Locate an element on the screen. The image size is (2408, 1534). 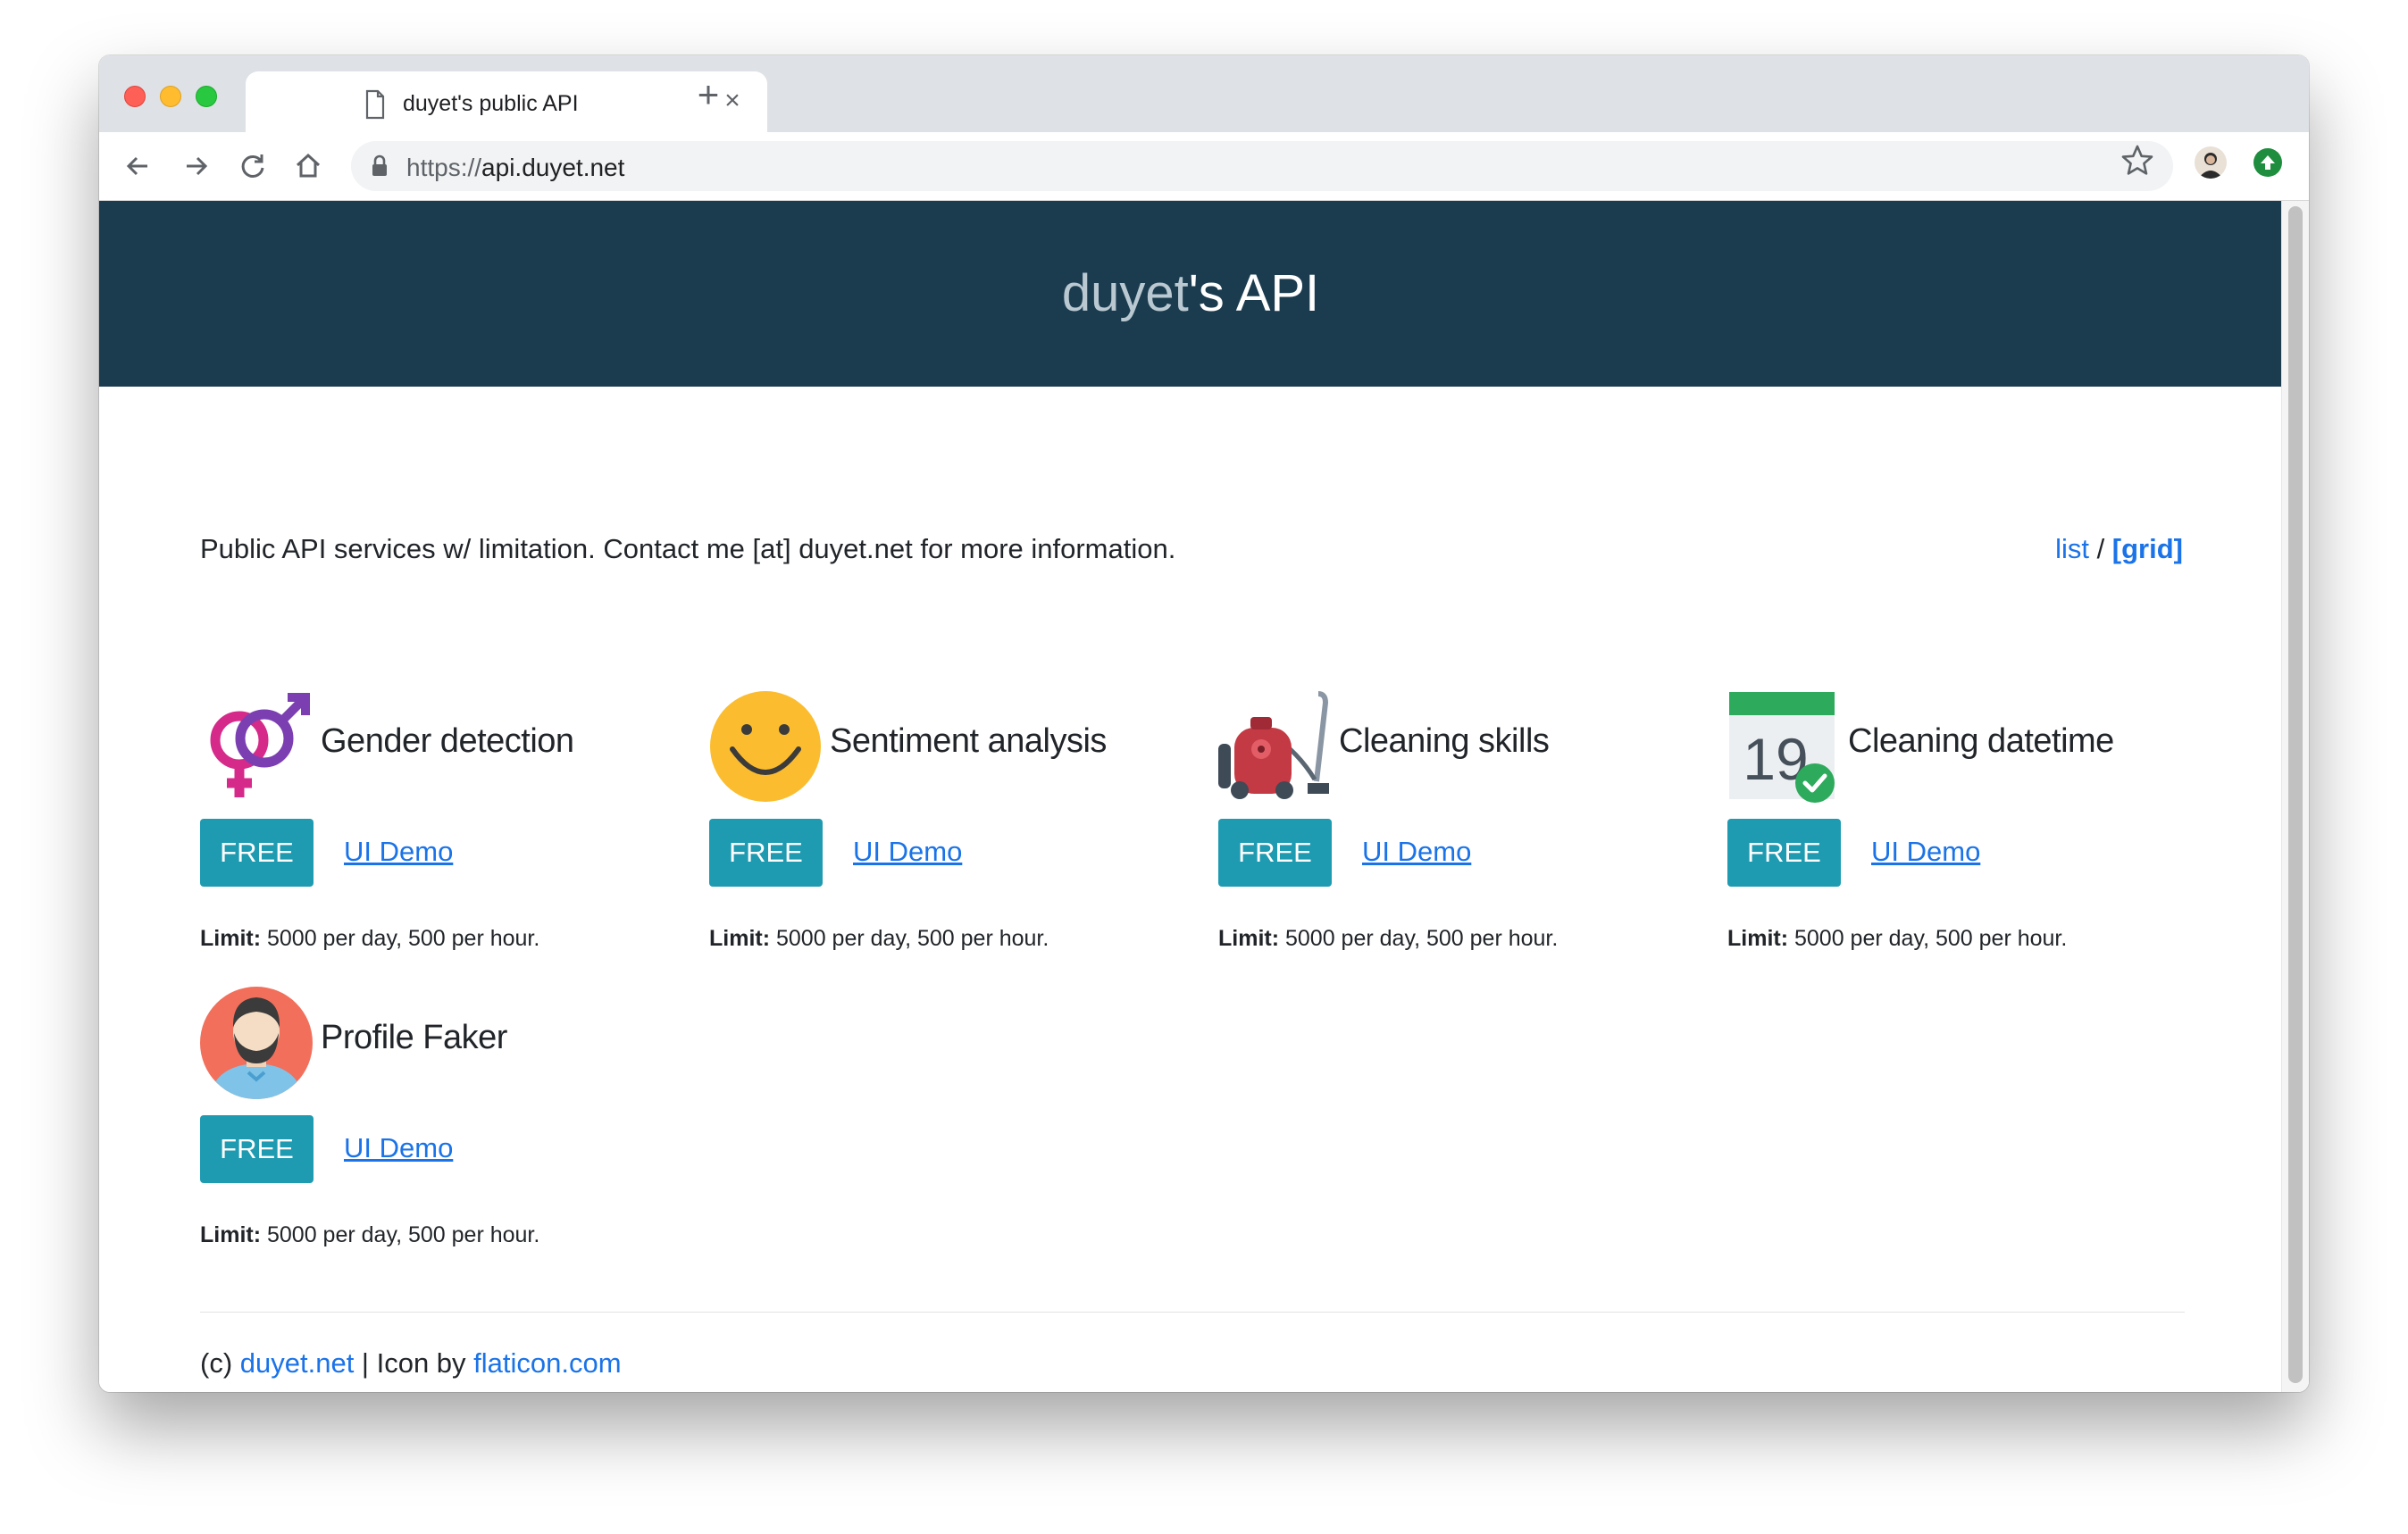
user-avatar-icon is located at coordinates (2211, 162).